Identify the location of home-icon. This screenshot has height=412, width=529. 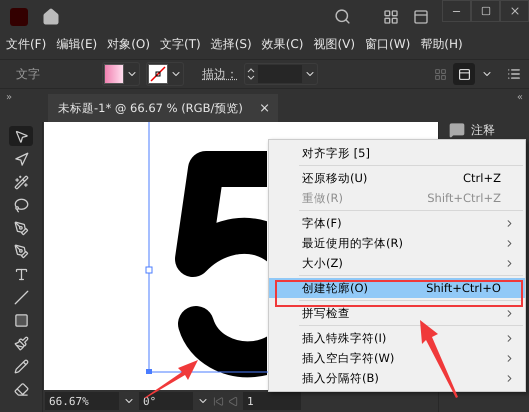
(51, 17).